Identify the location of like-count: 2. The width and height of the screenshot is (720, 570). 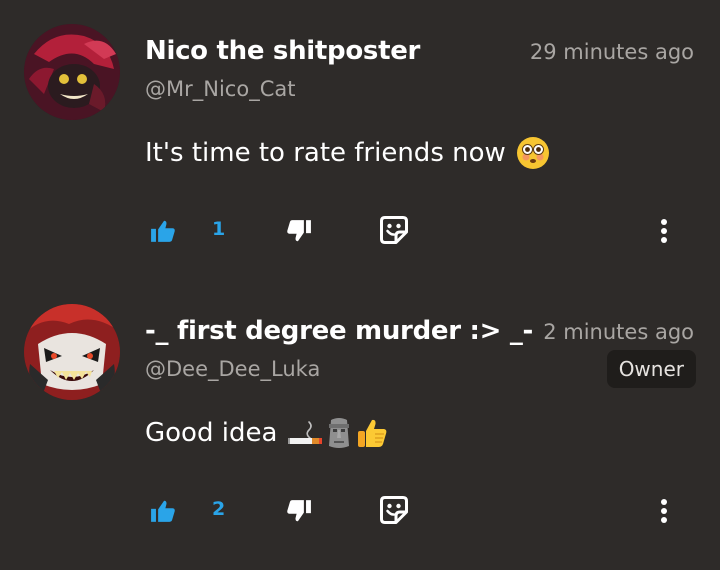
(219, 509).